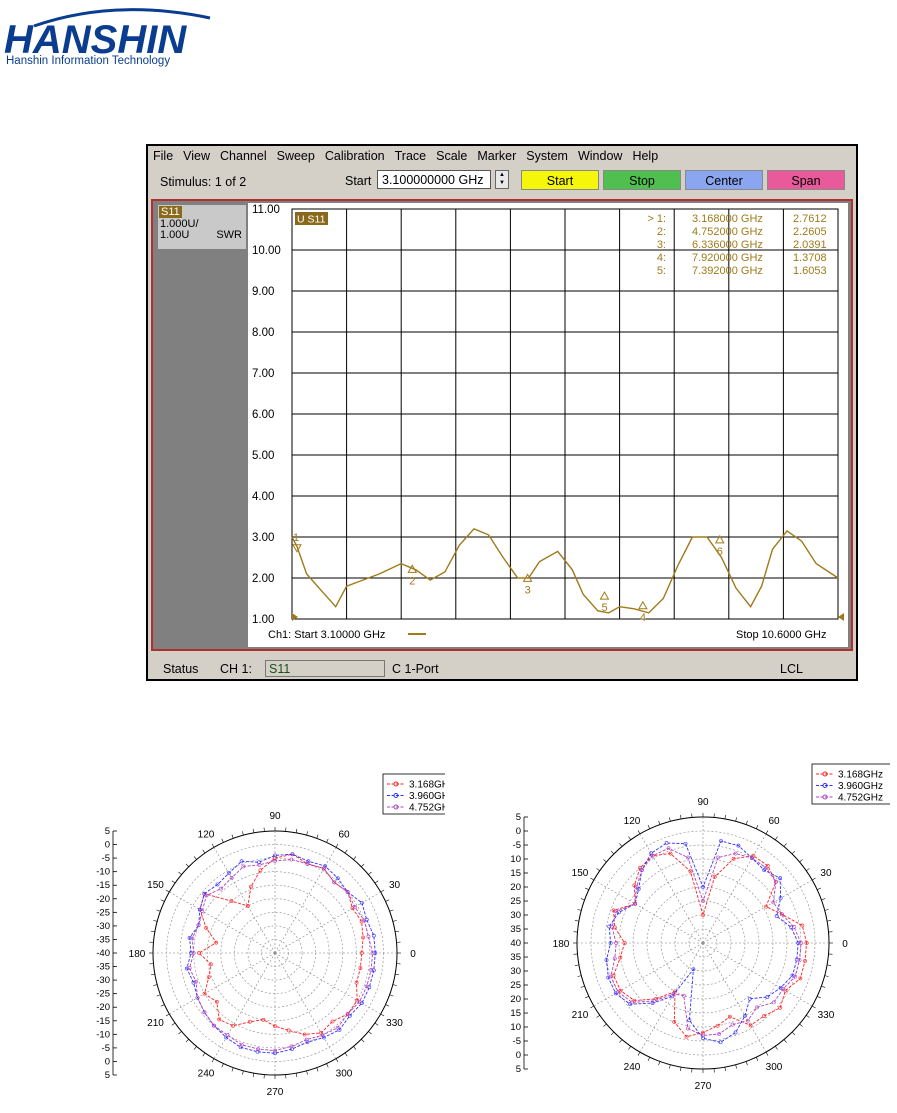  Describe the element at coordinates (560, 180) in the screenshot. I see `start-button: Start` at that location.